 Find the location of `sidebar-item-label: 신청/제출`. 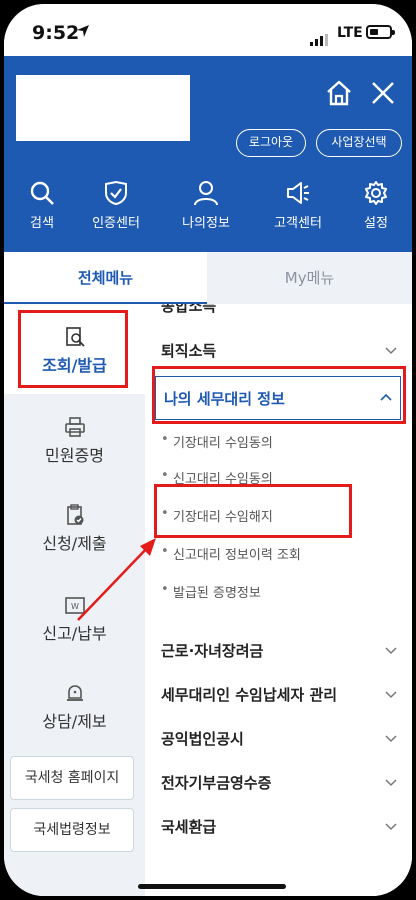

sidebar-item-label: 신청/제출 is located at coordinates (74, 543).